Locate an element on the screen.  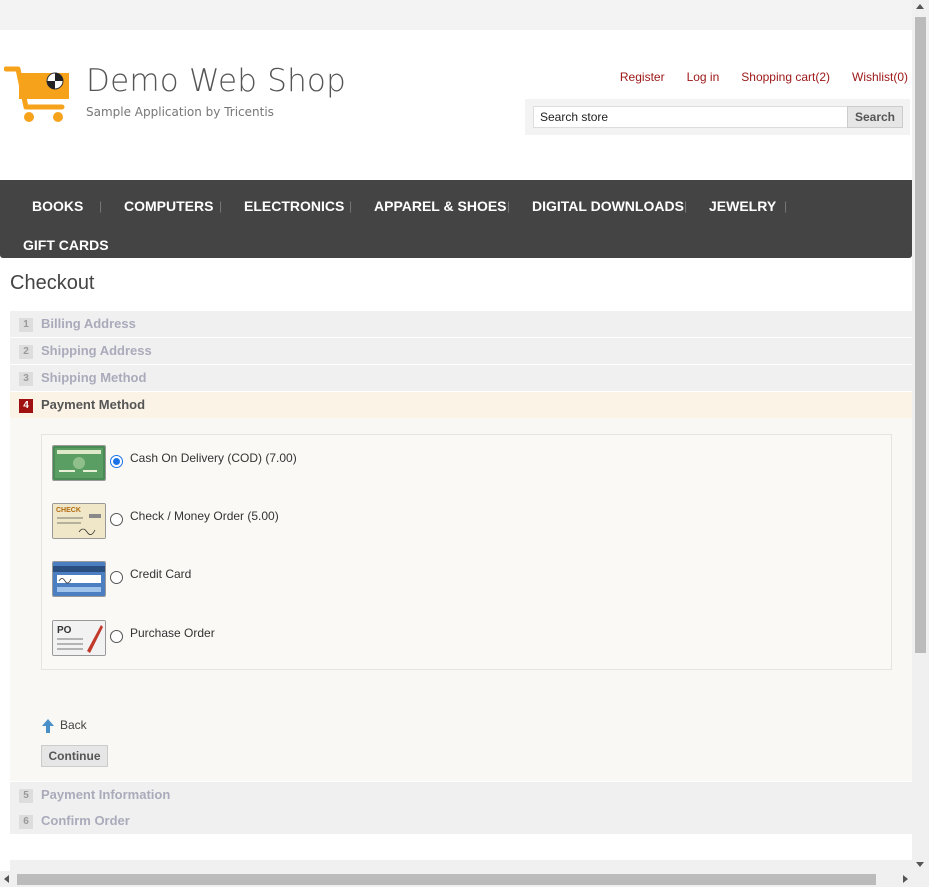
login-link: Log in is located at coordinates (703, 77).